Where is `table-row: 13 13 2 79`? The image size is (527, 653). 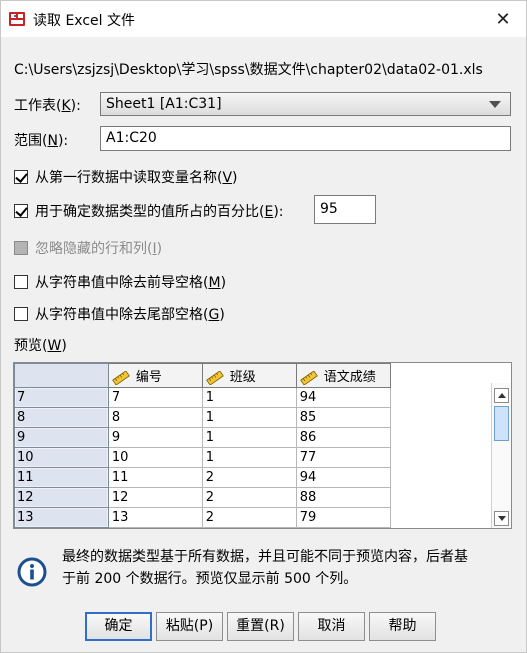
table-row: 13 13 2 79 is located at coordinates (253, 517).